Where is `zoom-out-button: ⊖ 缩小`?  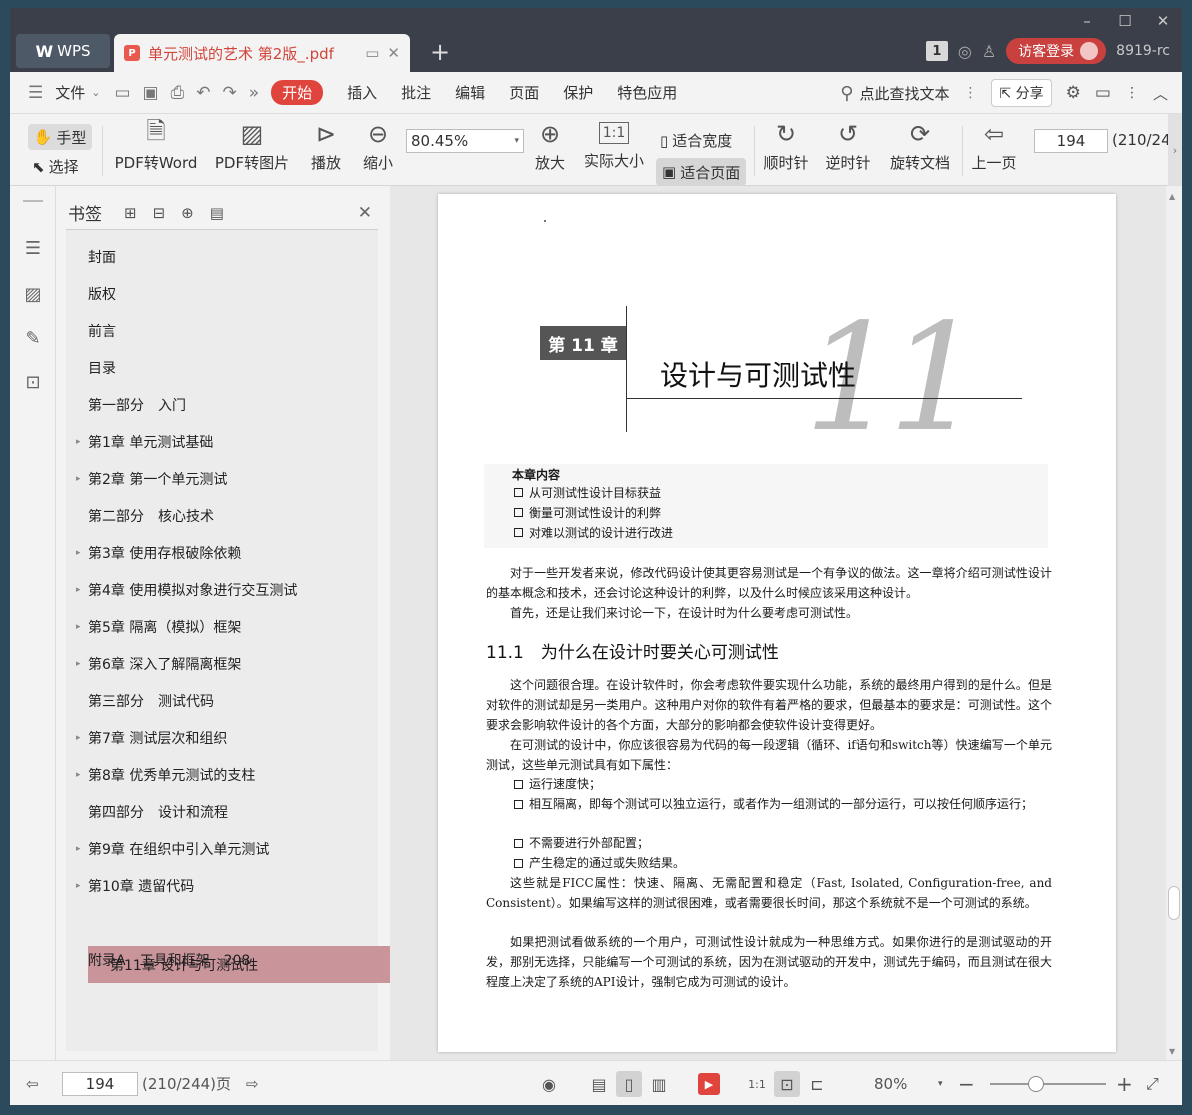 zoom-out-button: ⊖ 缩小 is located at coordinates (378, 144).